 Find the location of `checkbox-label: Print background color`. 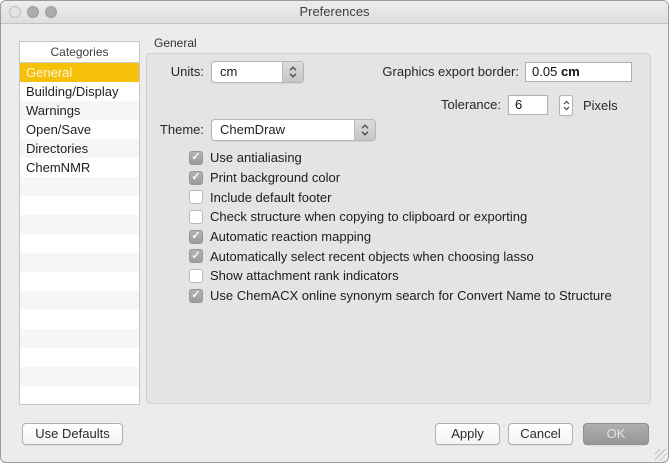

checkbox-label: Print background color is located at coordinates (275, 178).